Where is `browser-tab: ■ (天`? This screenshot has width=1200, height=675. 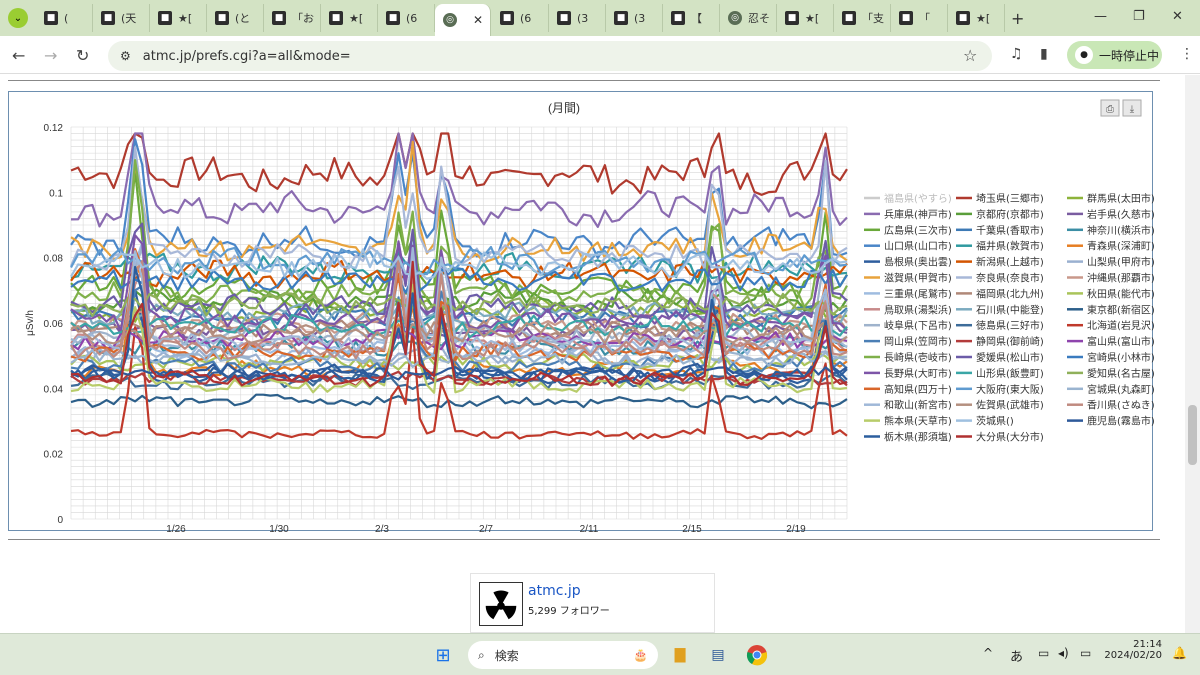 browser-tab: ■ (天 is located at coordinates (121, 18).